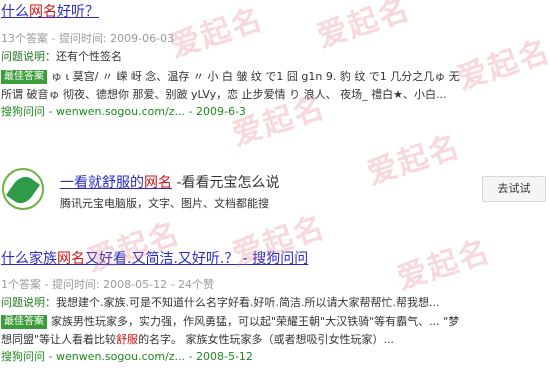 The height and width of the screenshot is (375, 550). What do you see at coordinates (164, 203) in the screenshot?
I see `ad-description: 腾讯元宝电脑版，文字、图片、文档都能搜` at bounding box center [164, 203].